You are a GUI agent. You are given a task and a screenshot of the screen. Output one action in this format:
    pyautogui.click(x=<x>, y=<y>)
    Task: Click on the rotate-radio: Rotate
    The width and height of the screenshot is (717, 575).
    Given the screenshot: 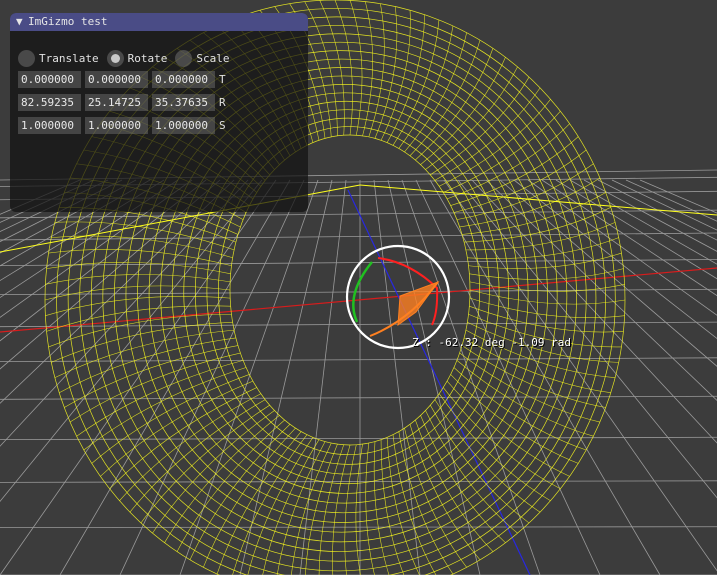 What is the action you would take?
    pyautogui.click(x=137, y=58)
    